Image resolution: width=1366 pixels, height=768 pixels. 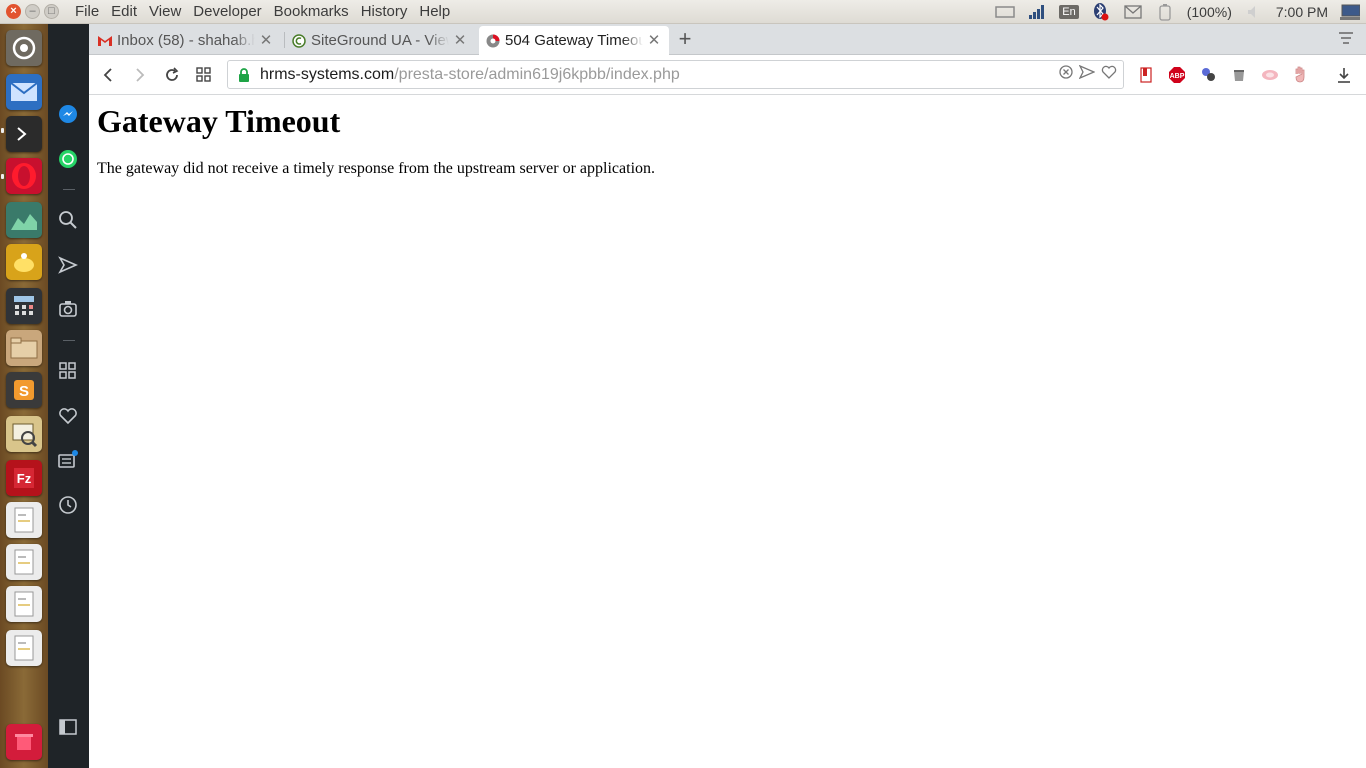 I want to click on url-host: hrms-systems.com, so click(x=327, y=74).